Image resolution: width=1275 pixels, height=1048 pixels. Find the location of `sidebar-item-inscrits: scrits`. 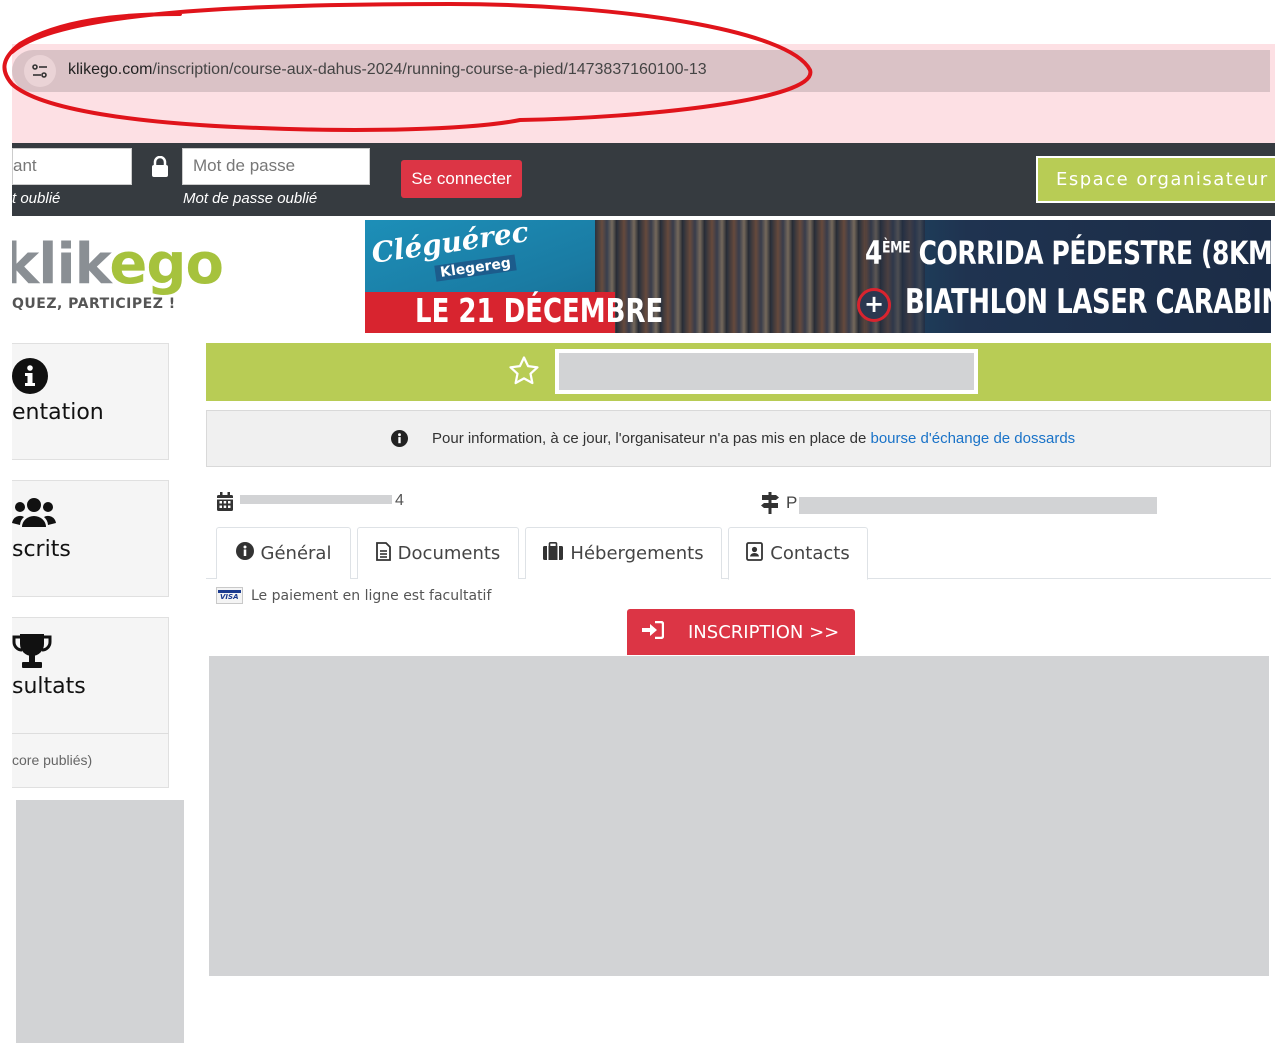

sidebar-item-inscrits: scrits is located at coordinates (90, 538).